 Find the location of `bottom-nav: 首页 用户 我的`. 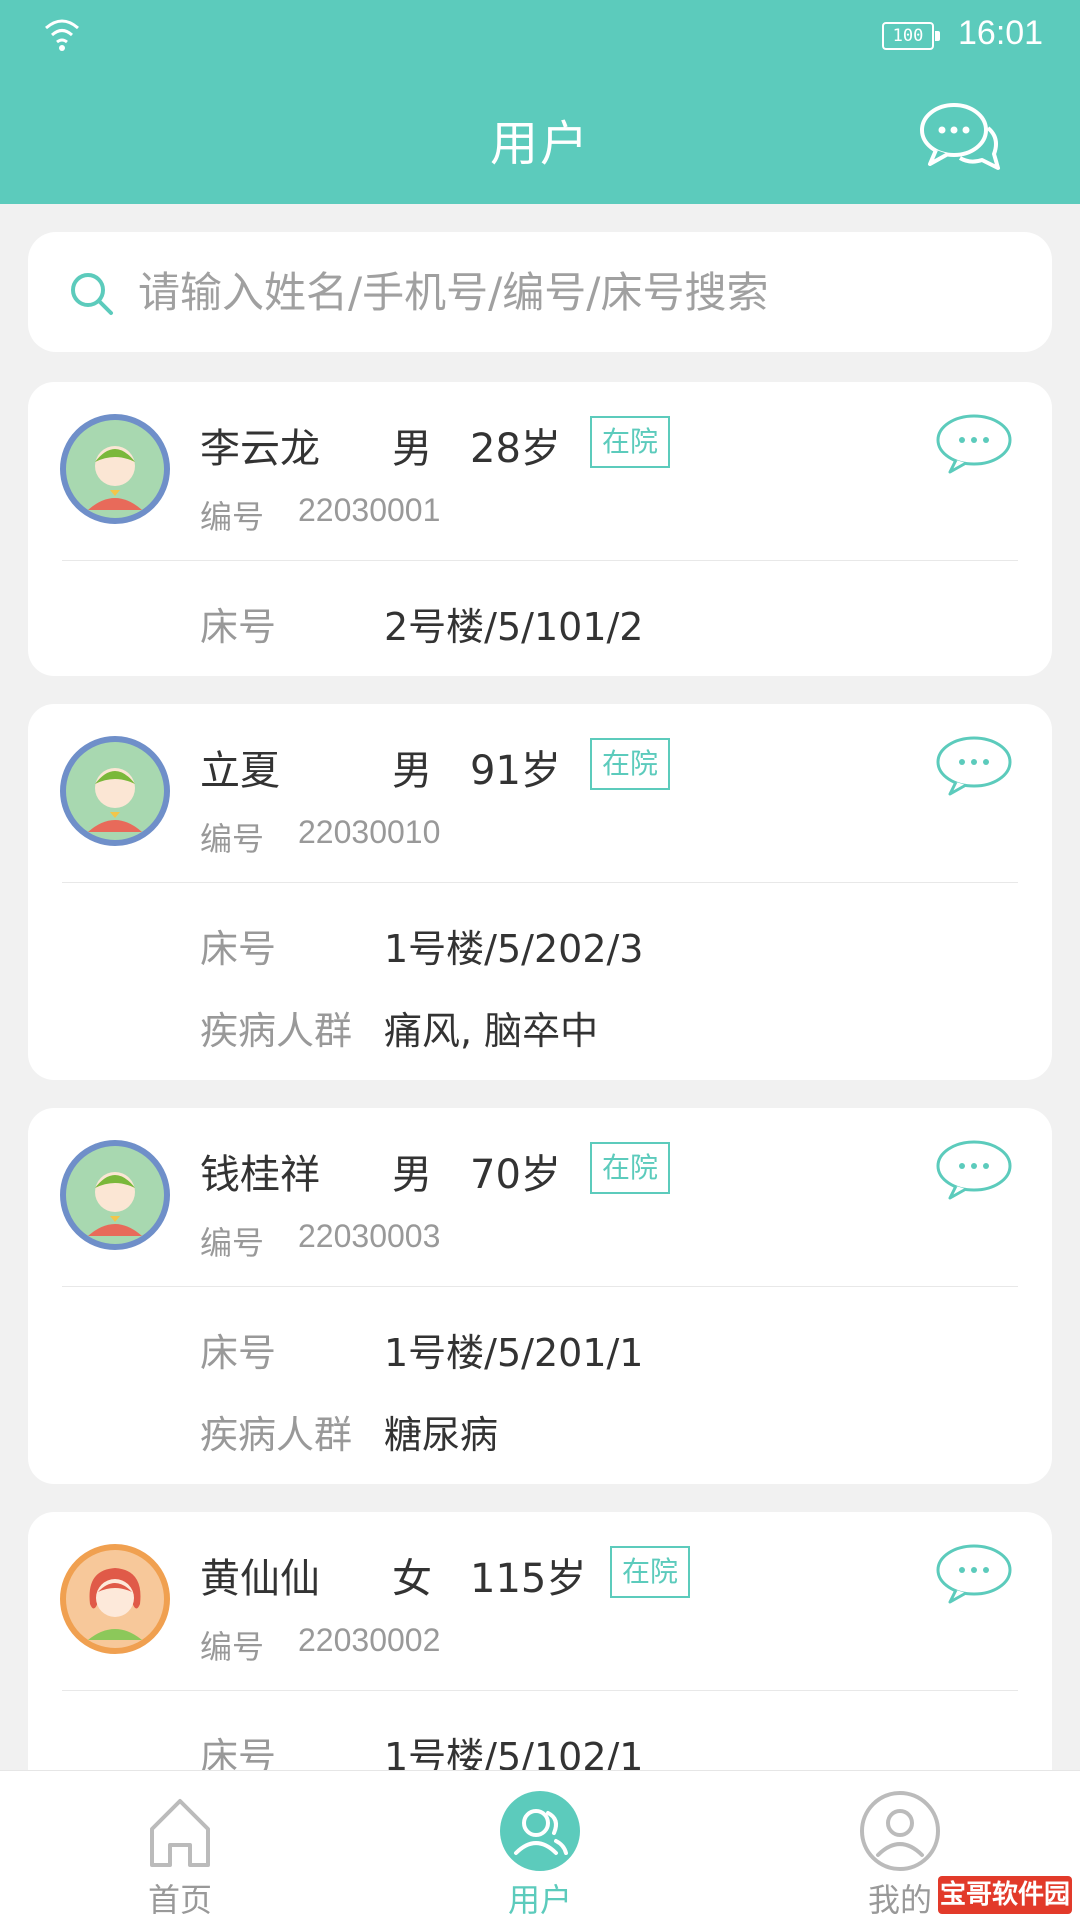

bottom-nav: 首页 用户 我的 is located at coordinates (540, 1845).